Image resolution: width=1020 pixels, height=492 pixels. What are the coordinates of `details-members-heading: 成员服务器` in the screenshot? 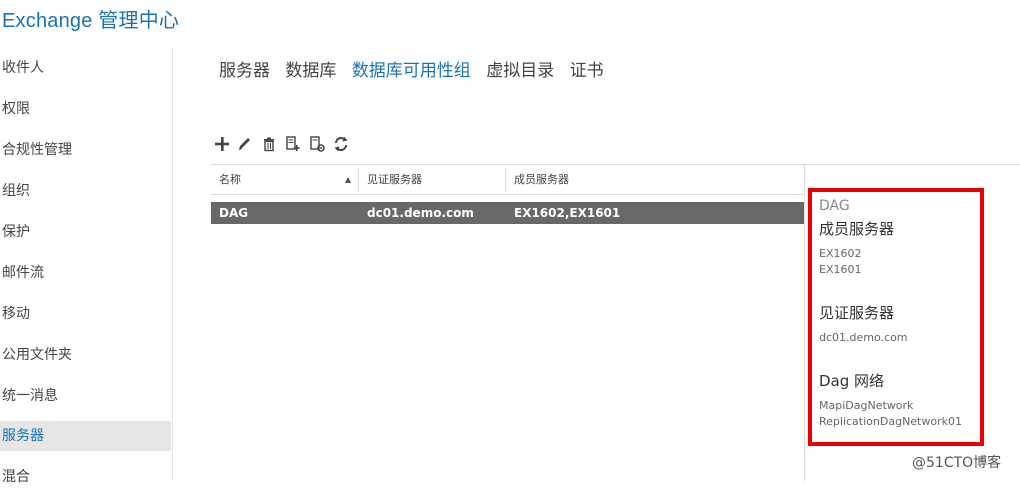 It's located at (857, 229).